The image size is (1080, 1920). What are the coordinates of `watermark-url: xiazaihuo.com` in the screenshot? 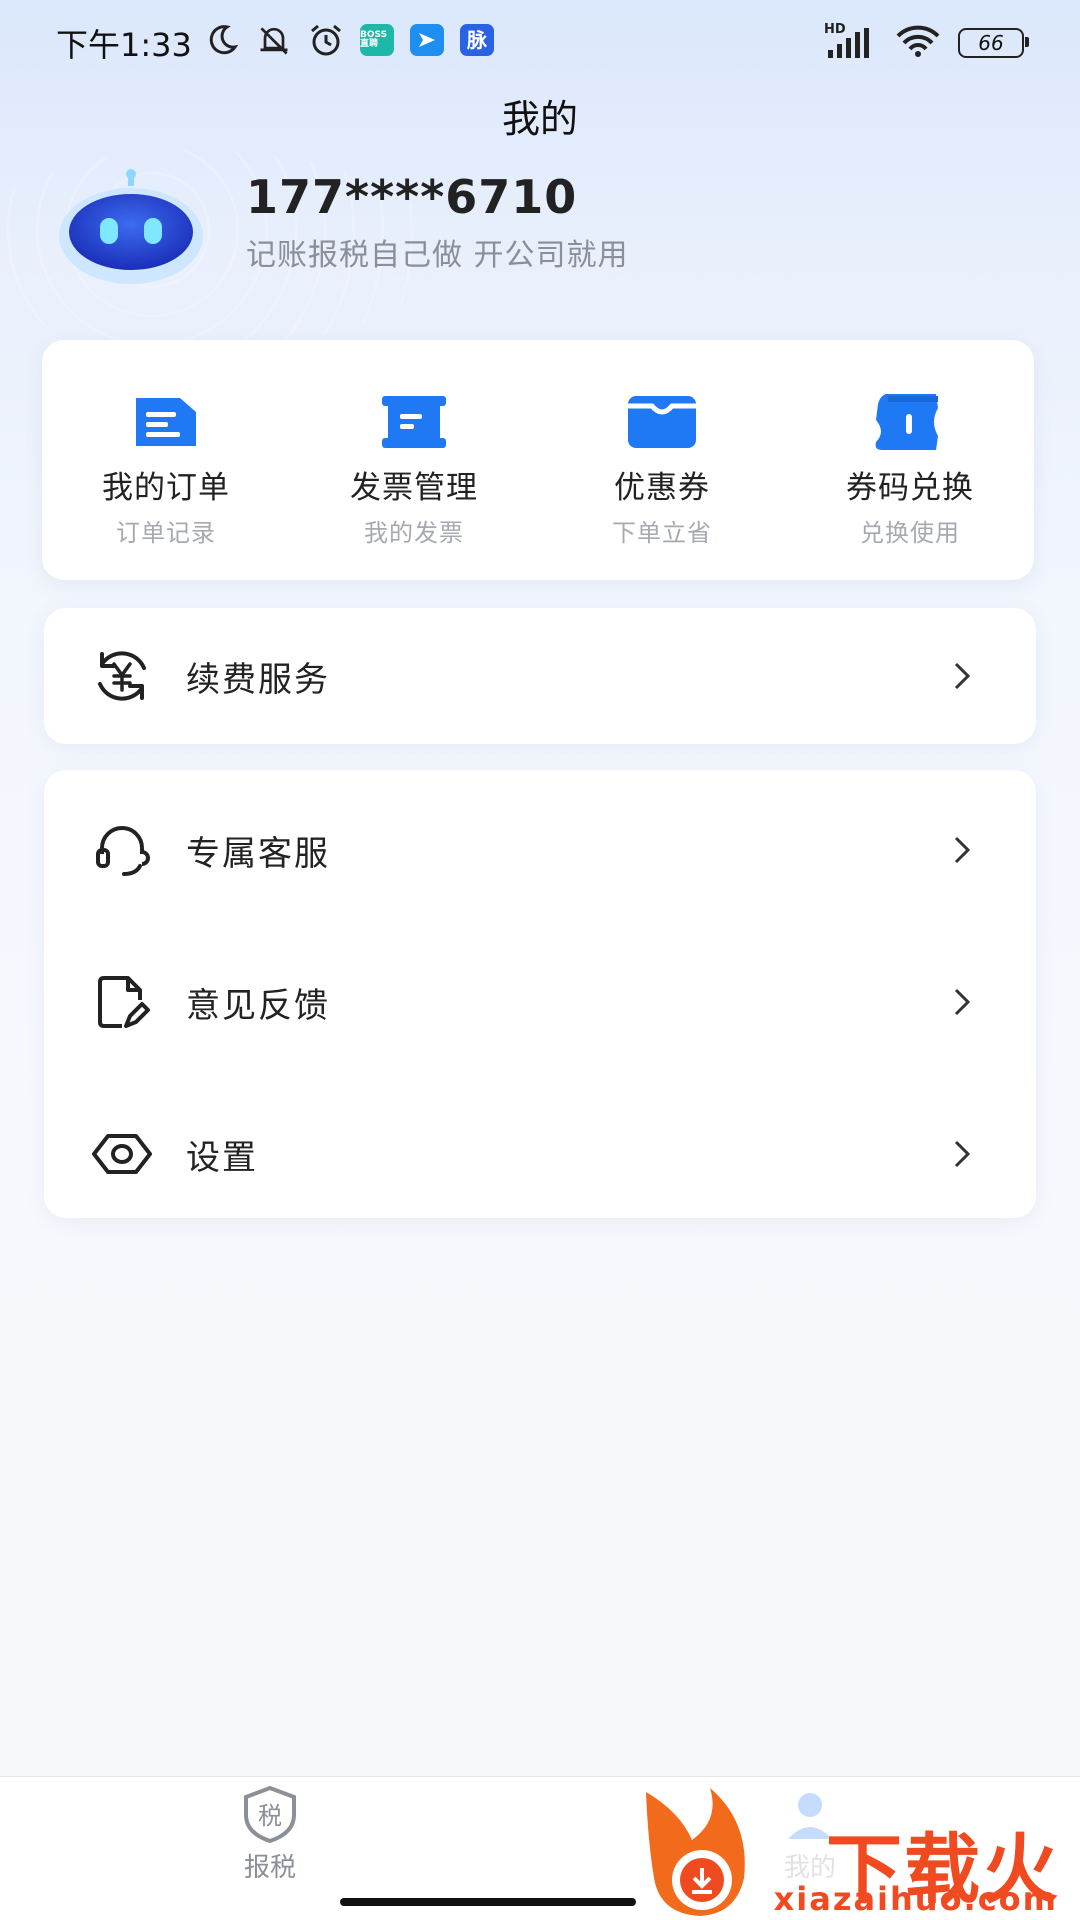 It's located at (915, 1899).